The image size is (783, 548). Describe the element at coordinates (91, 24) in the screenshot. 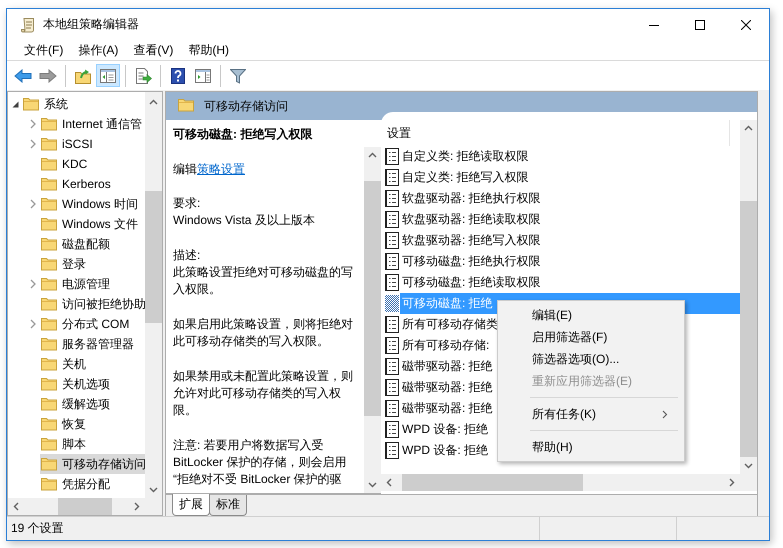

I see `window-title: 本地组策略编辑器` at that location.